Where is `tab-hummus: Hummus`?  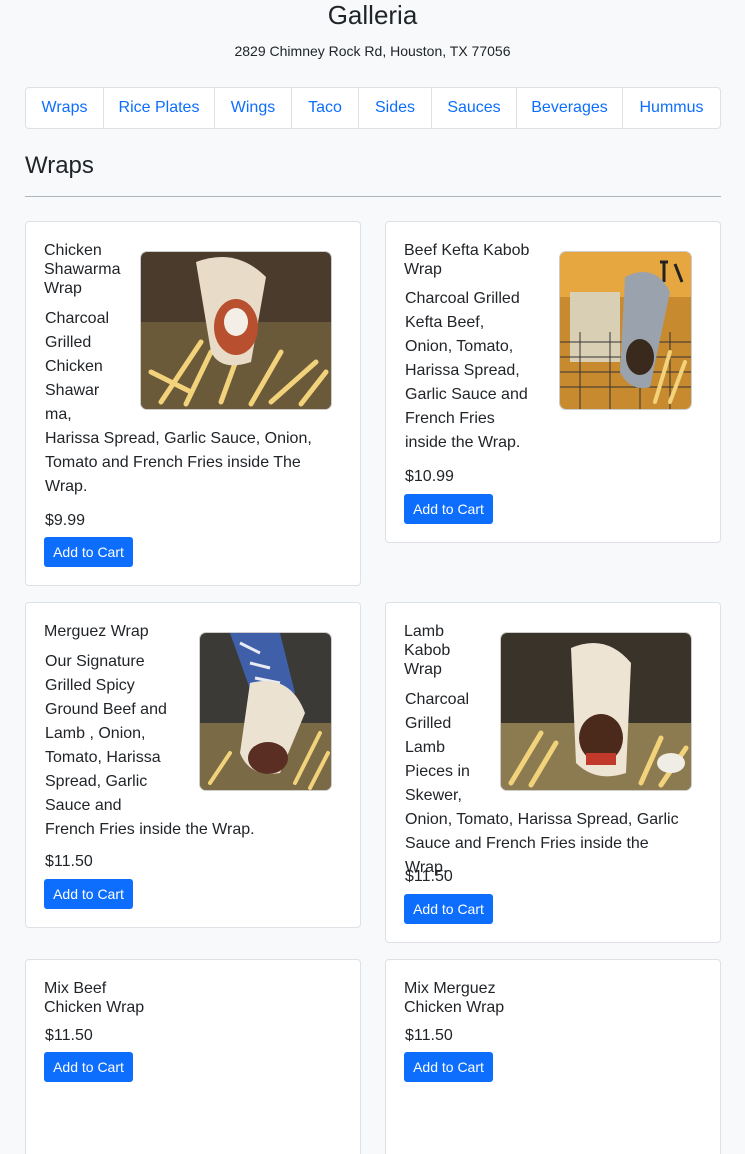 tab-hummus: Hummus is located at coordinates (671, 108).